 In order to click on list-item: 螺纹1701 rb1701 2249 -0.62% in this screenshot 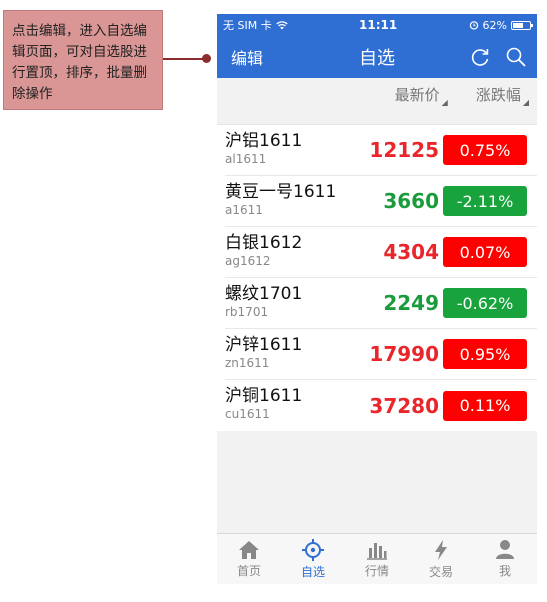, I will do `click(381, 303)`.